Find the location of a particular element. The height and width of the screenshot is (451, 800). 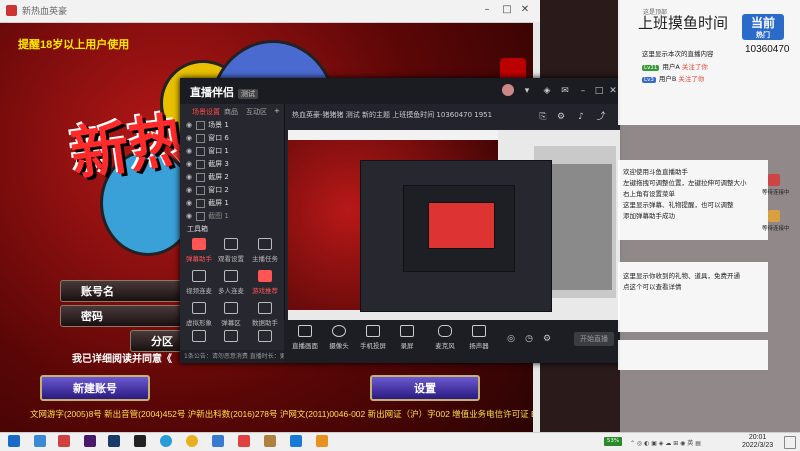

system-tray: ⌃ ◎ ◐ ▣ ◈ ☁ ⊞ ◉ 英 ▤ is located at coordinates (665, 442).